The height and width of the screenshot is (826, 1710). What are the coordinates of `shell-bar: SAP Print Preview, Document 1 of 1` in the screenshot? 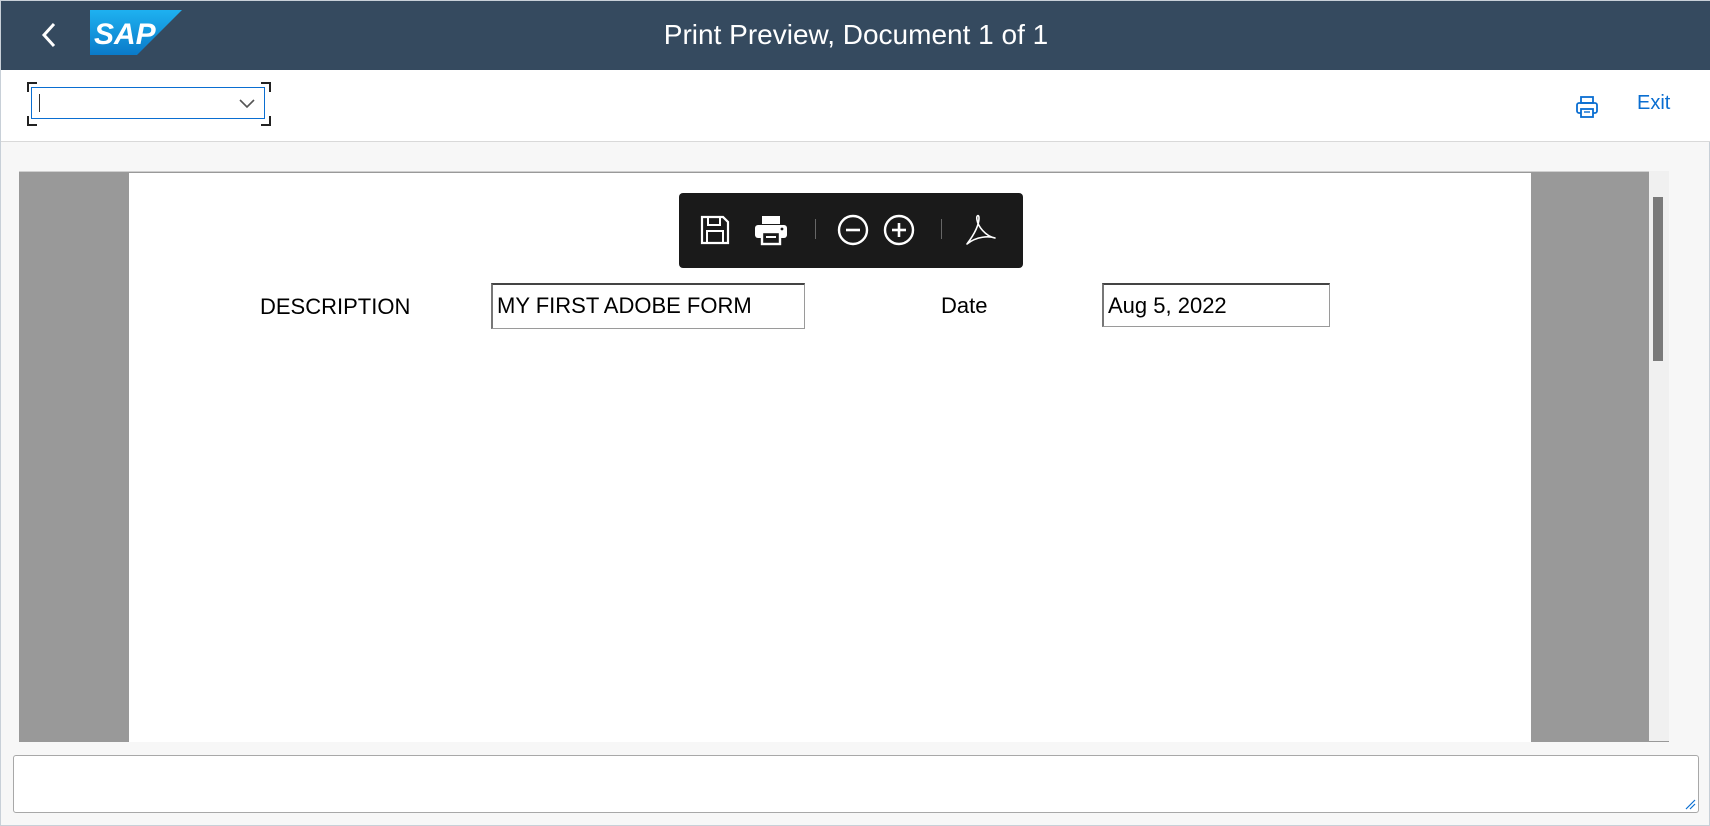 It's located at (855, 35).